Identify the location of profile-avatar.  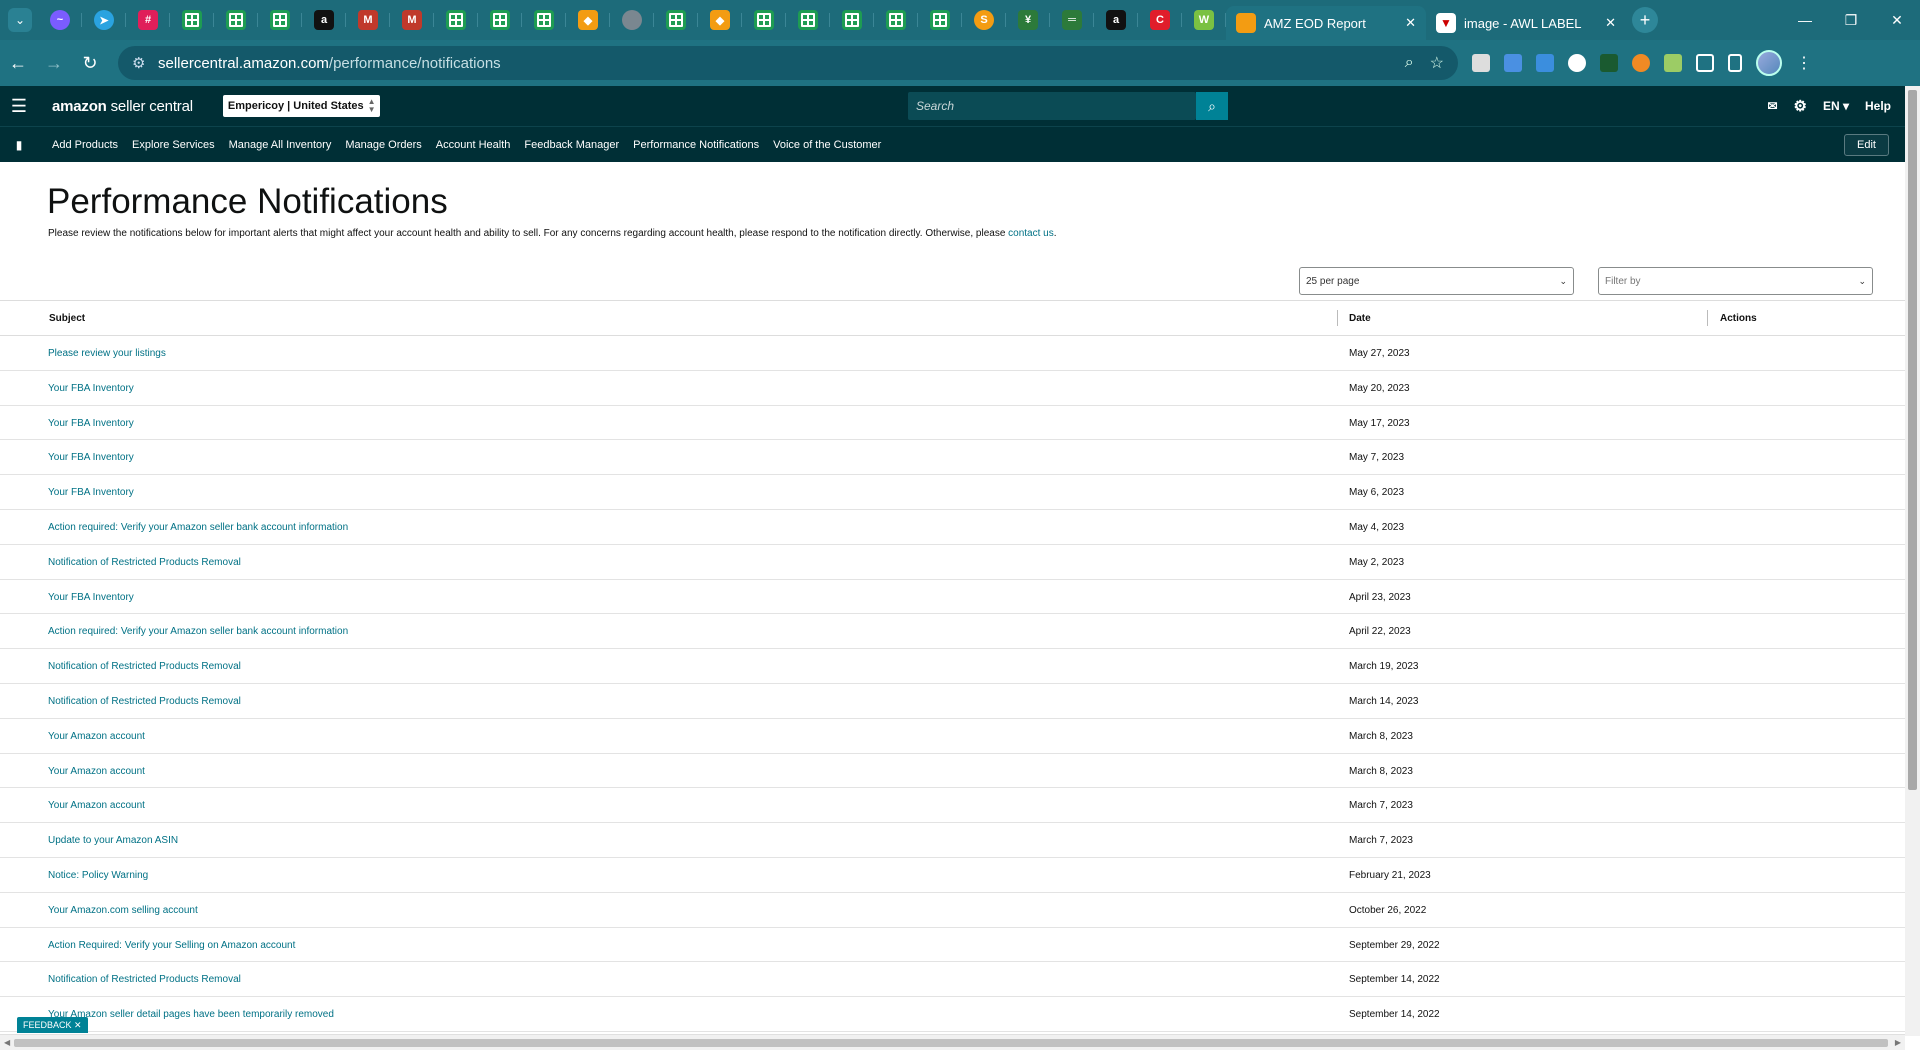
(1769, 63).